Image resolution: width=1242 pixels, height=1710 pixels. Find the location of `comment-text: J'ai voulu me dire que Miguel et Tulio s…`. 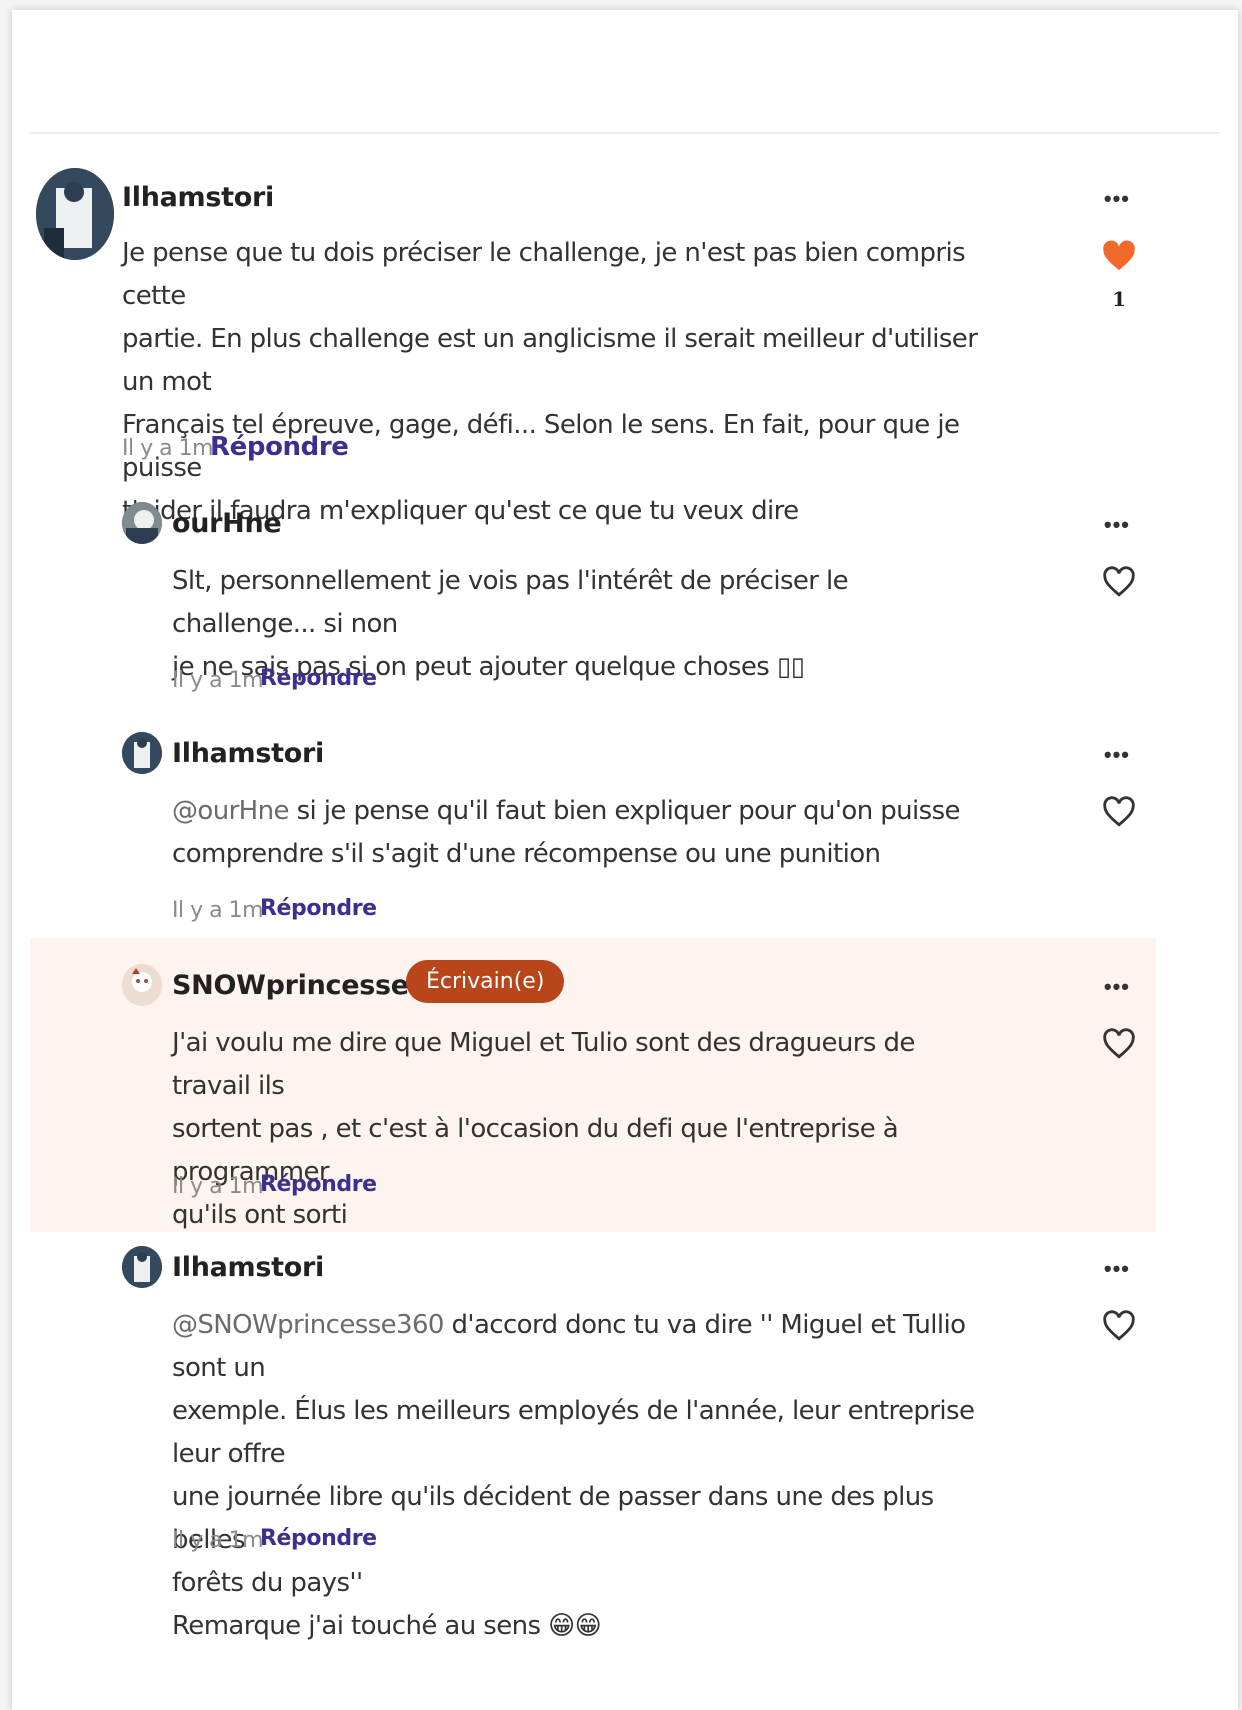

comment-text: J'ai voulu me dire que Miguel et Tulio s… is located at coordinates (543, 1129).